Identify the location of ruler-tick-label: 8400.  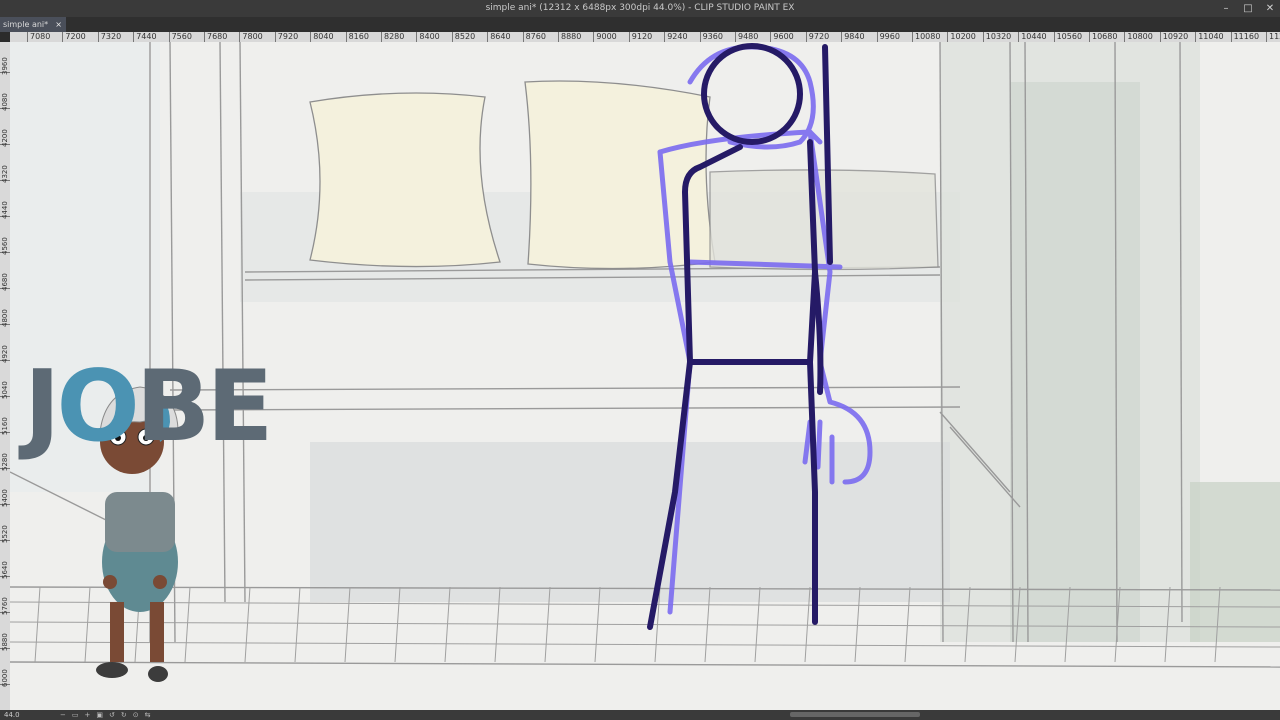
(428, 37).